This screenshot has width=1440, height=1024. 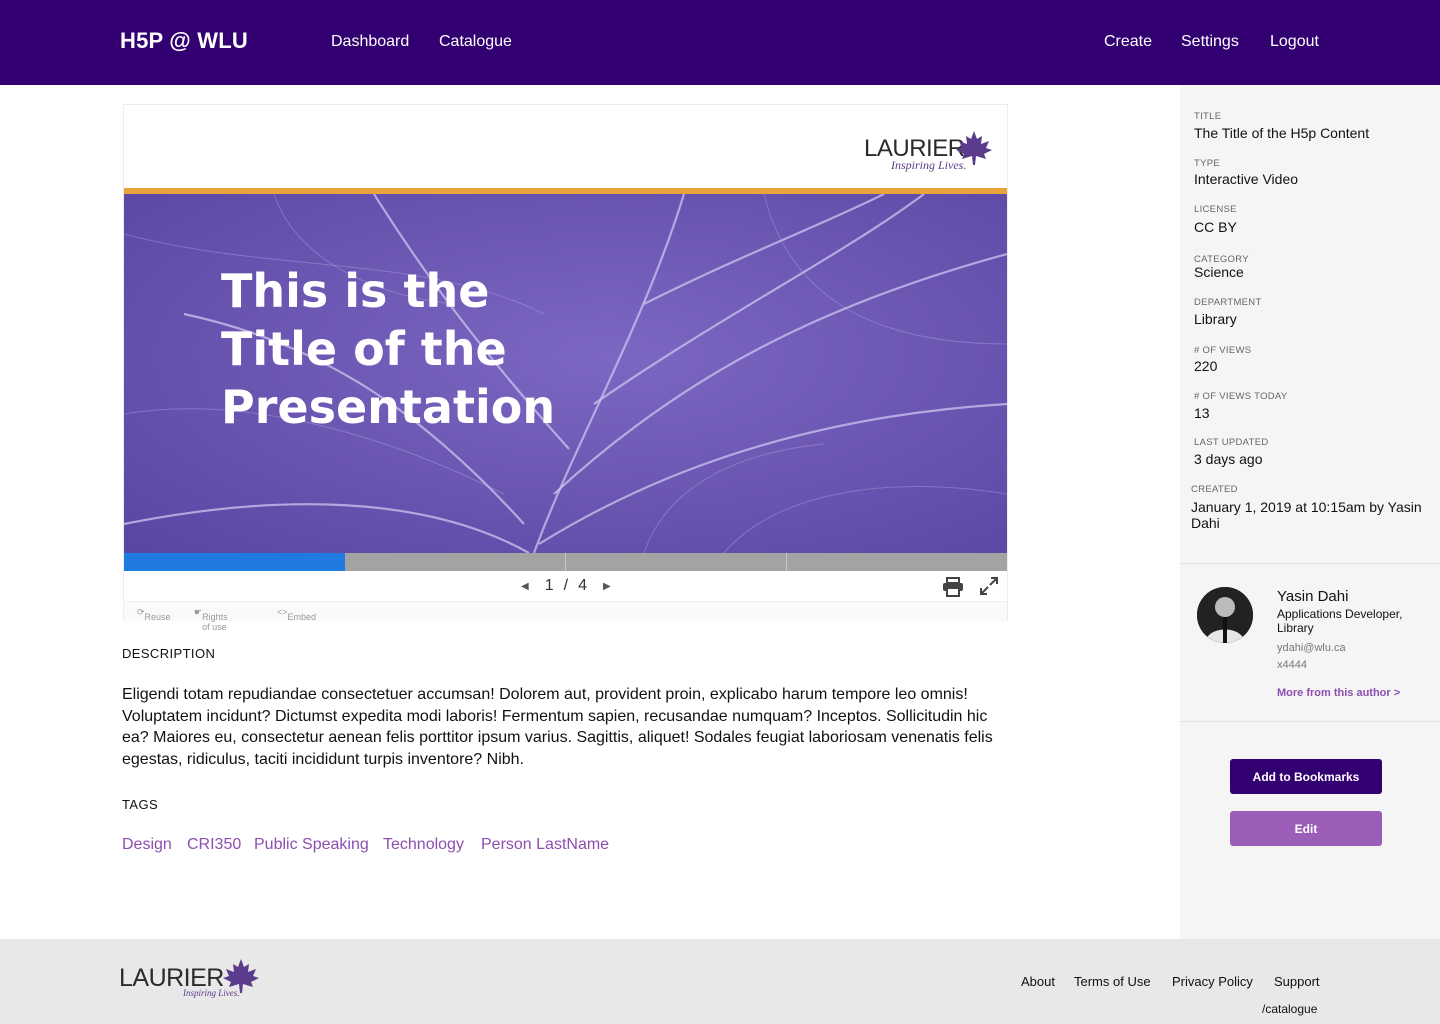 What do you see at coordinates (214, 845) in the screenshot?
I see `tag-link: CRI350` at bounding box center [214, 845].